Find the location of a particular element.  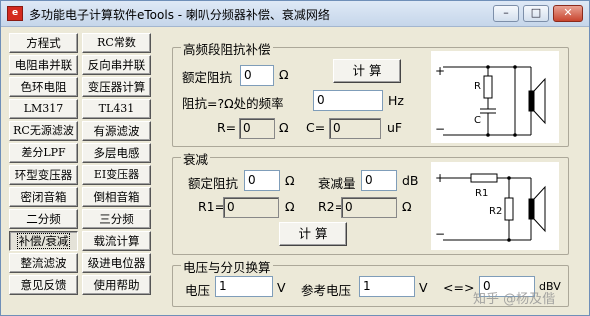

att-diagram-minus: − is located at coordinates (440, 234).